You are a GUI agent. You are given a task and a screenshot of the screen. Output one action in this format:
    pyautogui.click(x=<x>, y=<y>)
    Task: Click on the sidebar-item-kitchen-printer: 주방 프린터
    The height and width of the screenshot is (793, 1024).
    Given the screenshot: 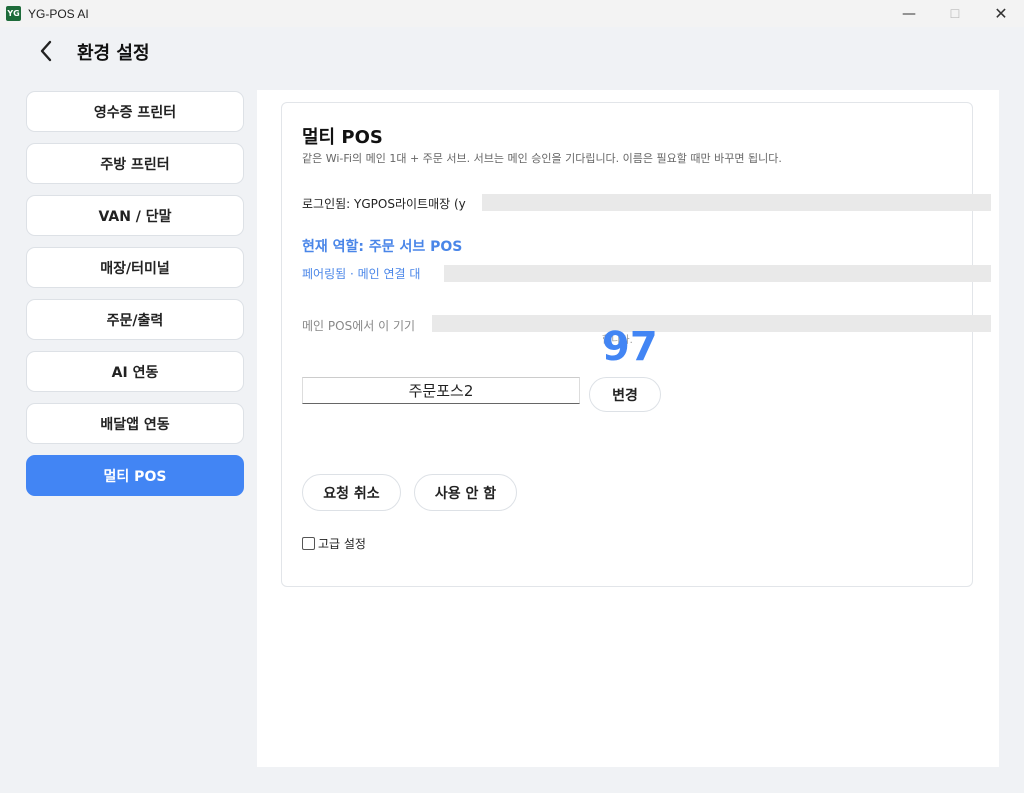 What is the action you would take?
    pyautogui.click(x=135, y=163)
    